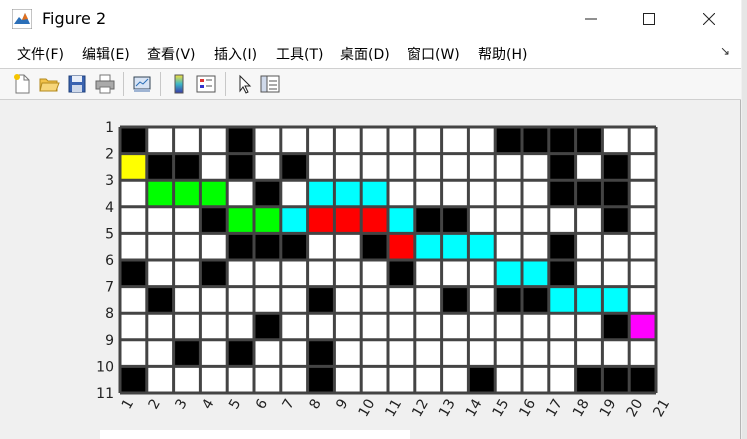  I want to click on dock-arrow-icon: ↘, so click(725, 51).